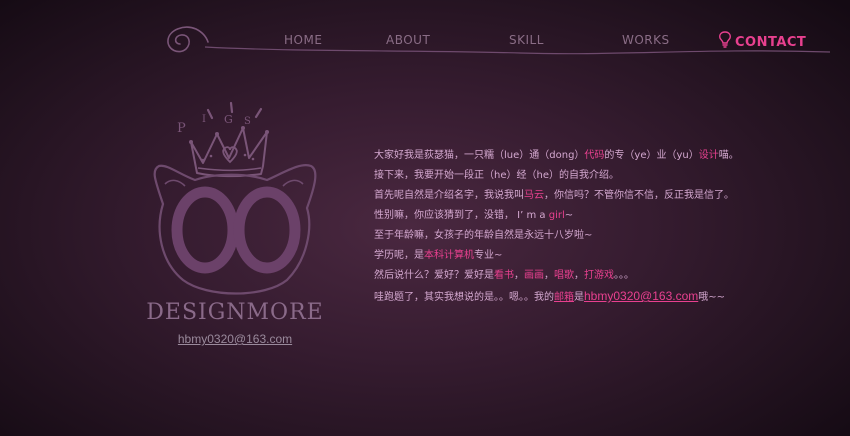 The image size is (850, 436). What do you see at coordinates (534, 275) in the screenshot?
I see `intro-highlight: 画画` at bounding box center [534, 275].